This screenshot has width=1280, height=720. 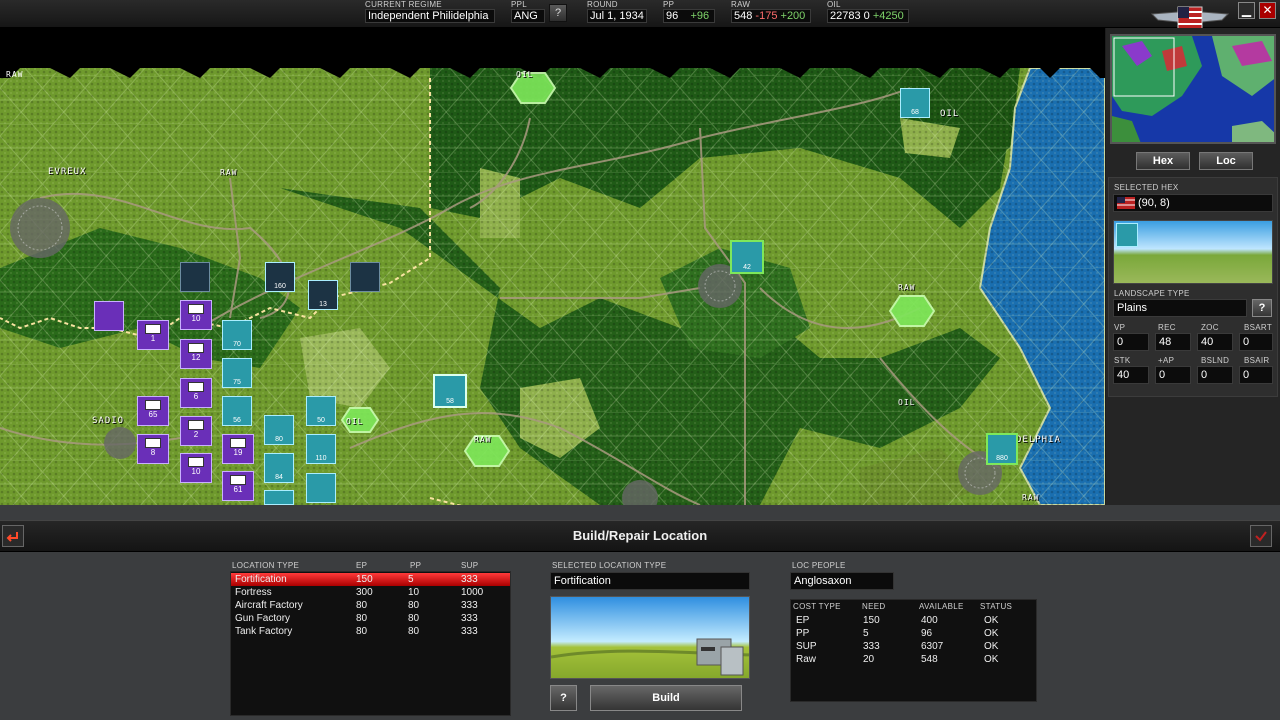 What do you see at coordinates (370, 605) in the screenshot?
I see `table-row: Aircraft Factory 80 80 333` at bounding box center [370, 605].